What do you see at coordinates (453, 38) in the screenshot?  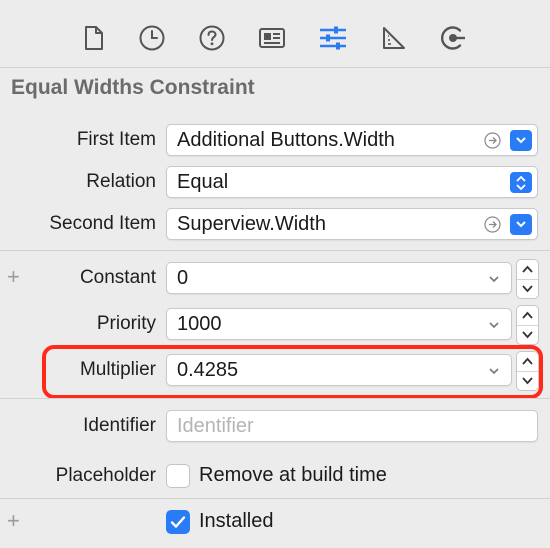 I see `connections-inspector-icon` at bounding box center [453, 38].